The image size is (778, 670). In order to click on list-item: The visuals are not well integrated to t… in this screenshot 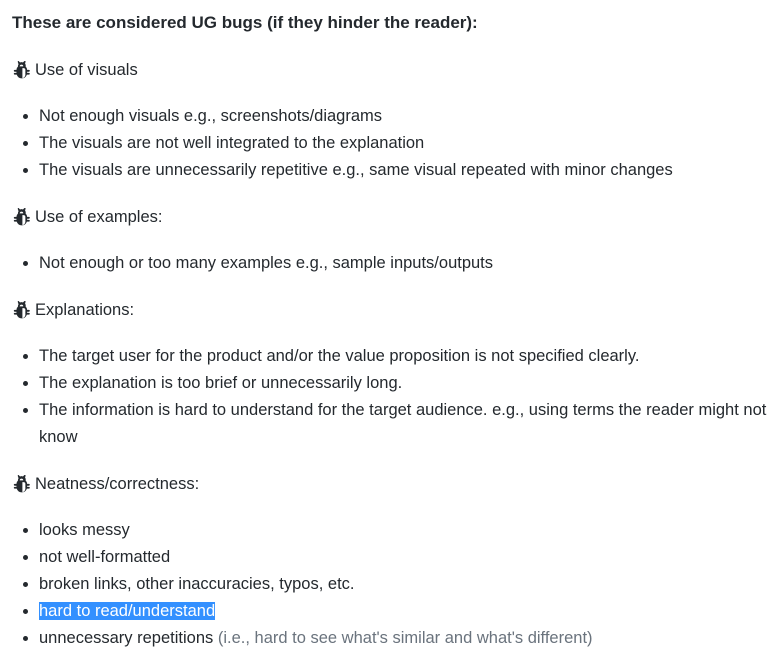, I will do `click(405, 143)`.